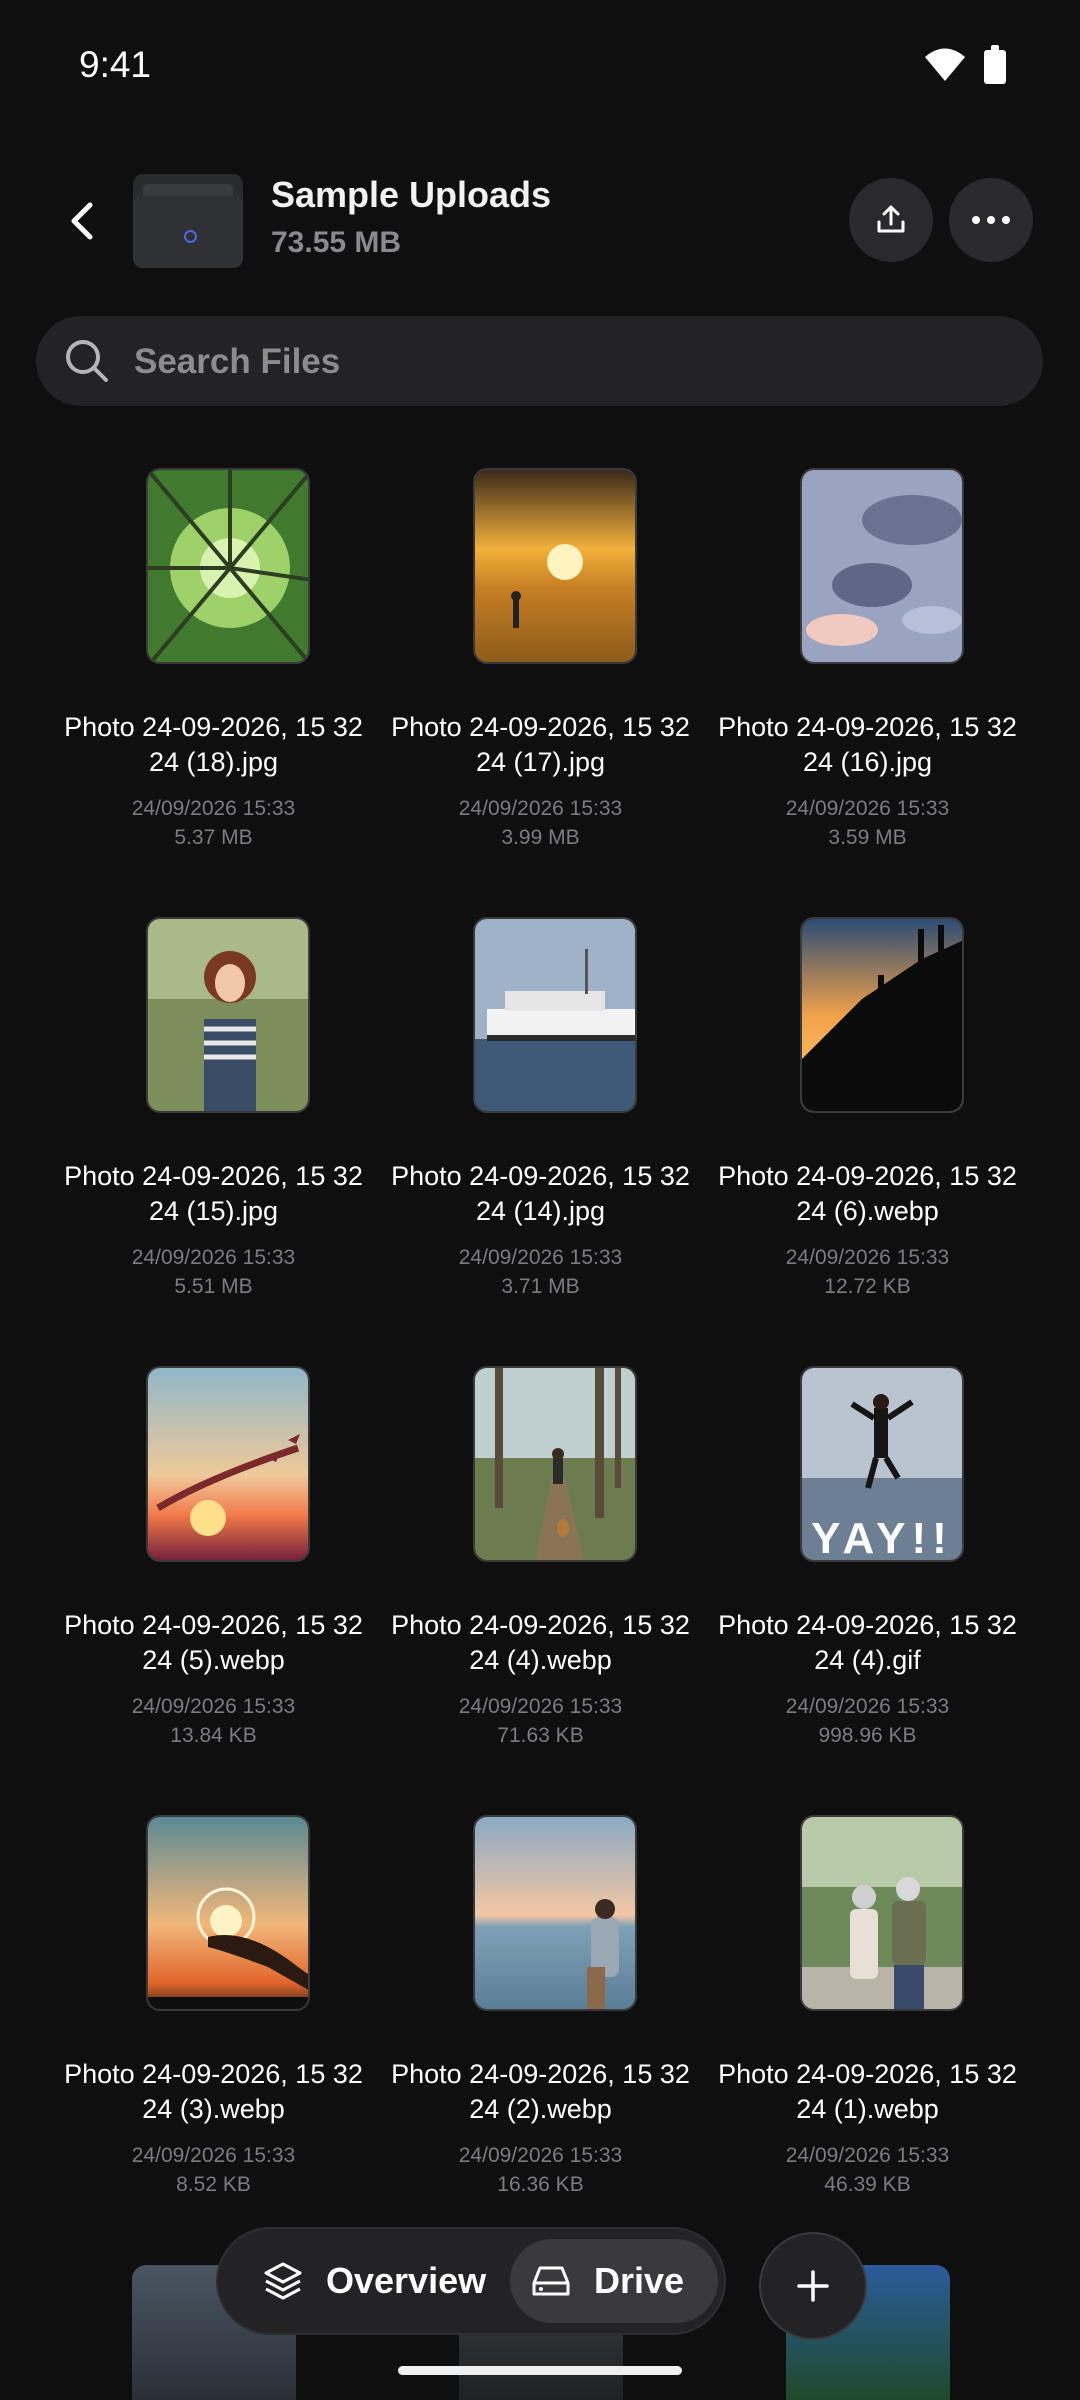 The height and width of the screenshot is (2400, 1080). What do you see at coordinates (406, 2280) in the screenshot?
I see `nav-overview-label: Overview` at bounding box center [406, 2280].